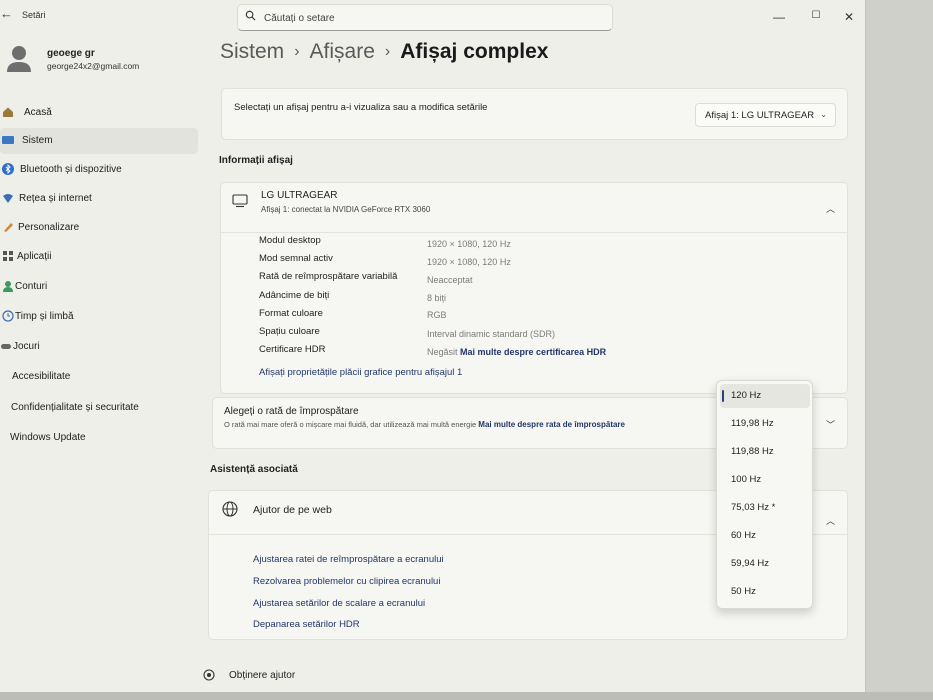 The image size is (933, 700). What do you see at coordinates (48, 437) in the screenshot?
I see `sidebar-item-label: Windows Update` at bounding box center [48, 437].